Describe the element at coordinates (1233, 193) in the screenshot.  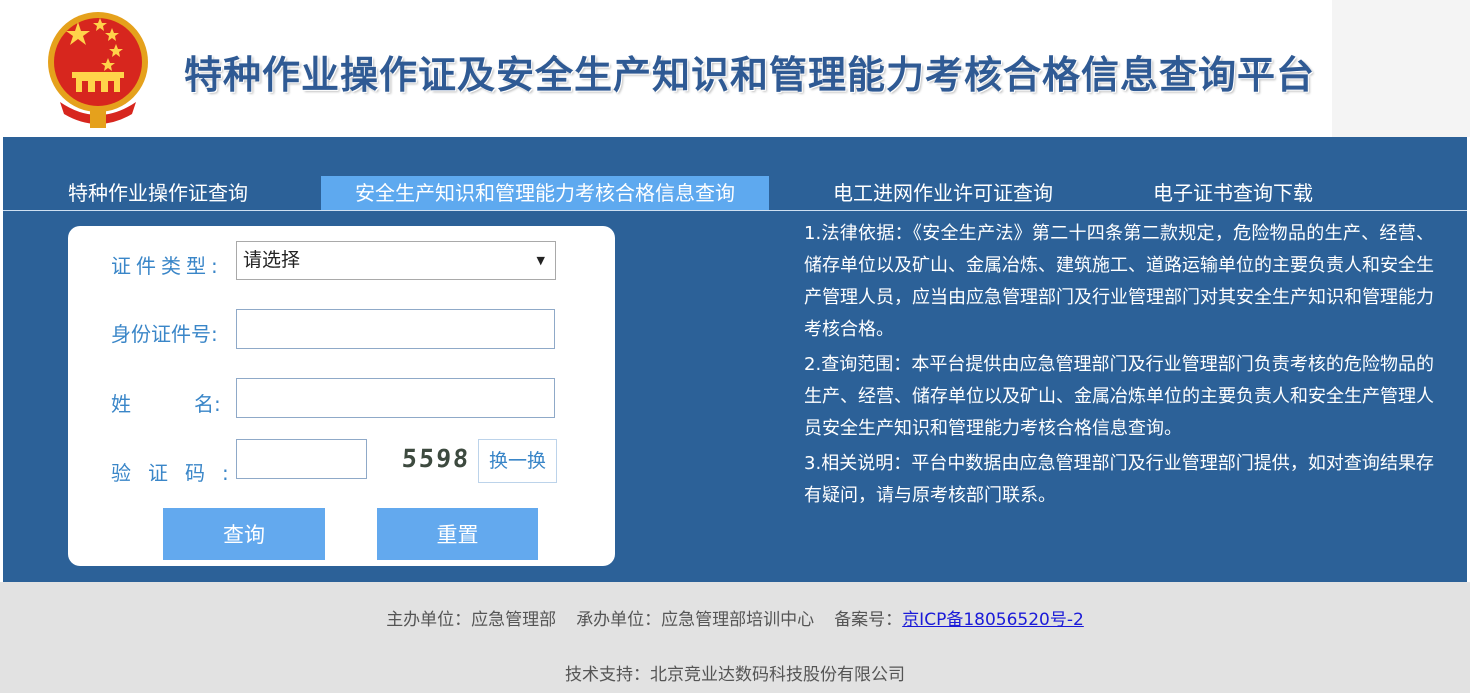
I see `tab-e-certificate: 电子证书查询下载` at that location.